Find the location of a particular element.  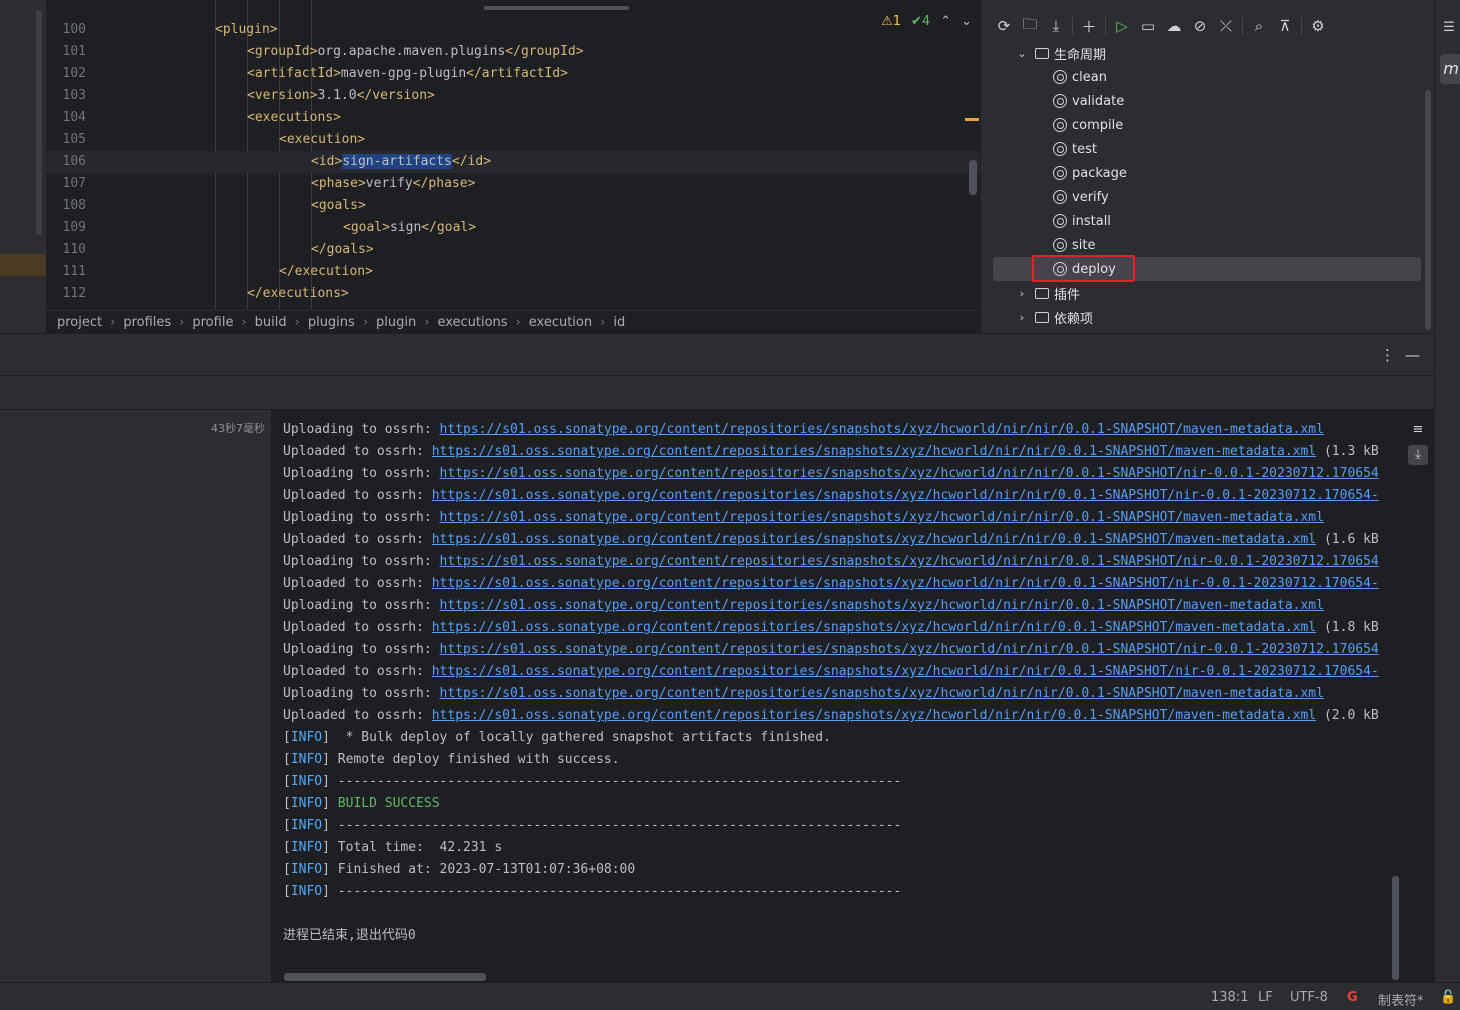

left-scrollbar is located at coordinates (39, 122).